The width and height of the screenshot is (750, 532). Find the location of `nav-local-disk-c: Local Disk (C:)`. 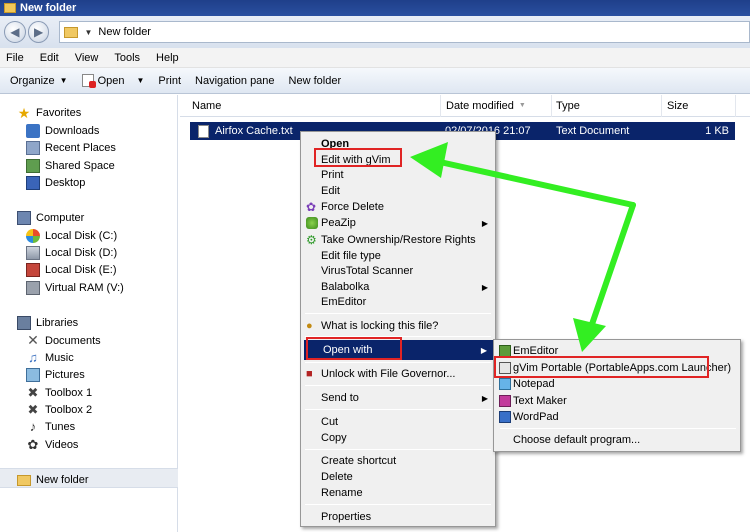

nav-local-disk-c: Local Disk (C:) is located at coordinates (71, 235).